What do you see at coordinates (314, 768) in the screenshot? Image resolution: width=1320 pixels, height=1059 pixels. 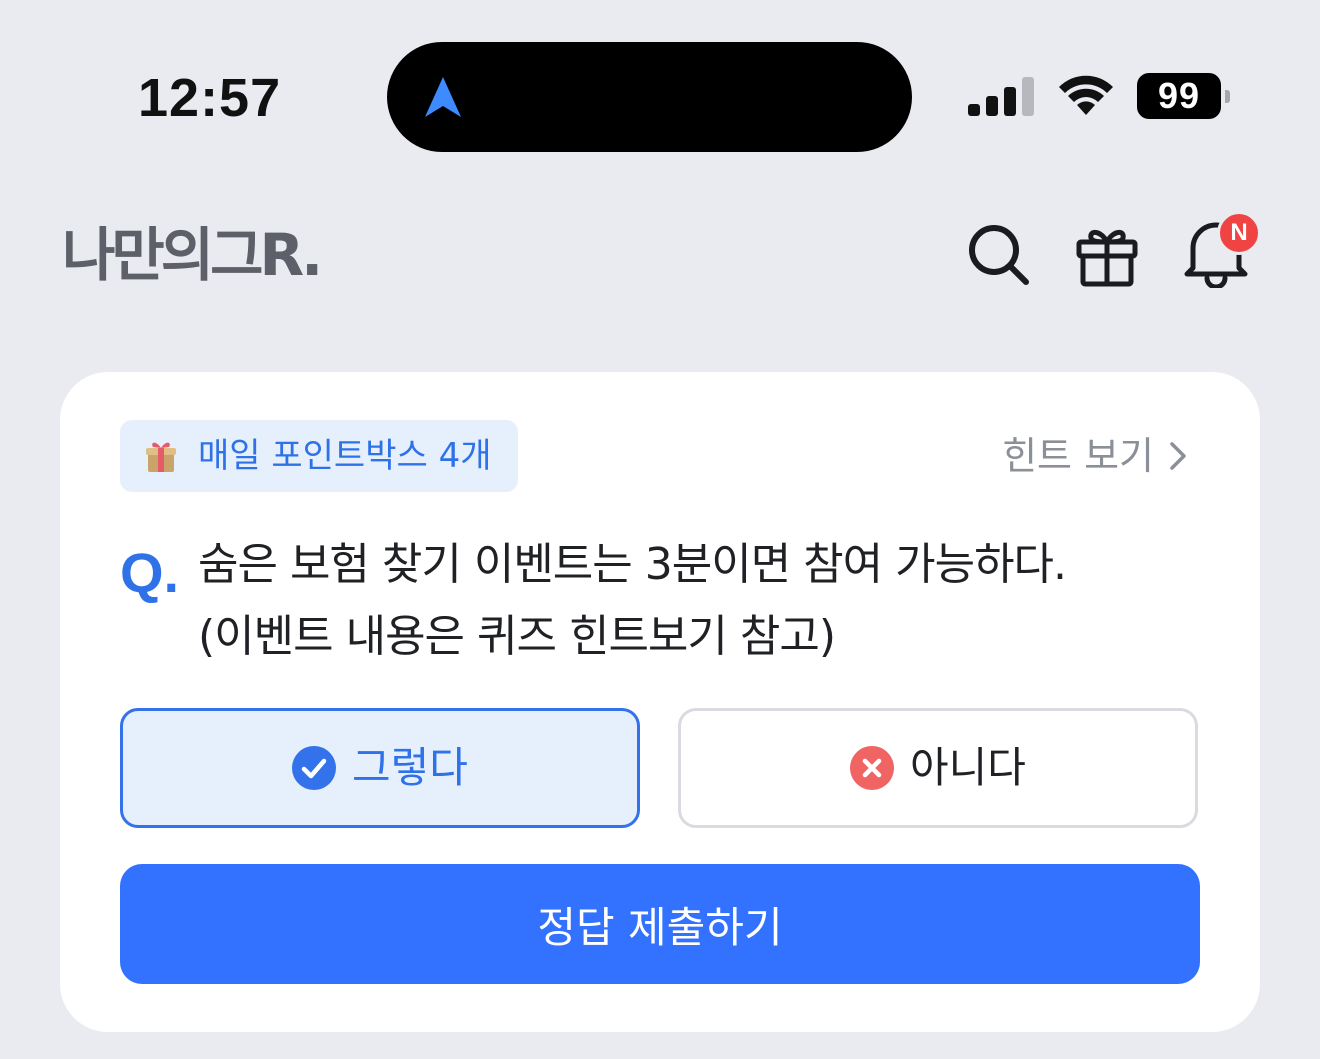 I see `check-circle-icon` at bounding box center [314, 768].